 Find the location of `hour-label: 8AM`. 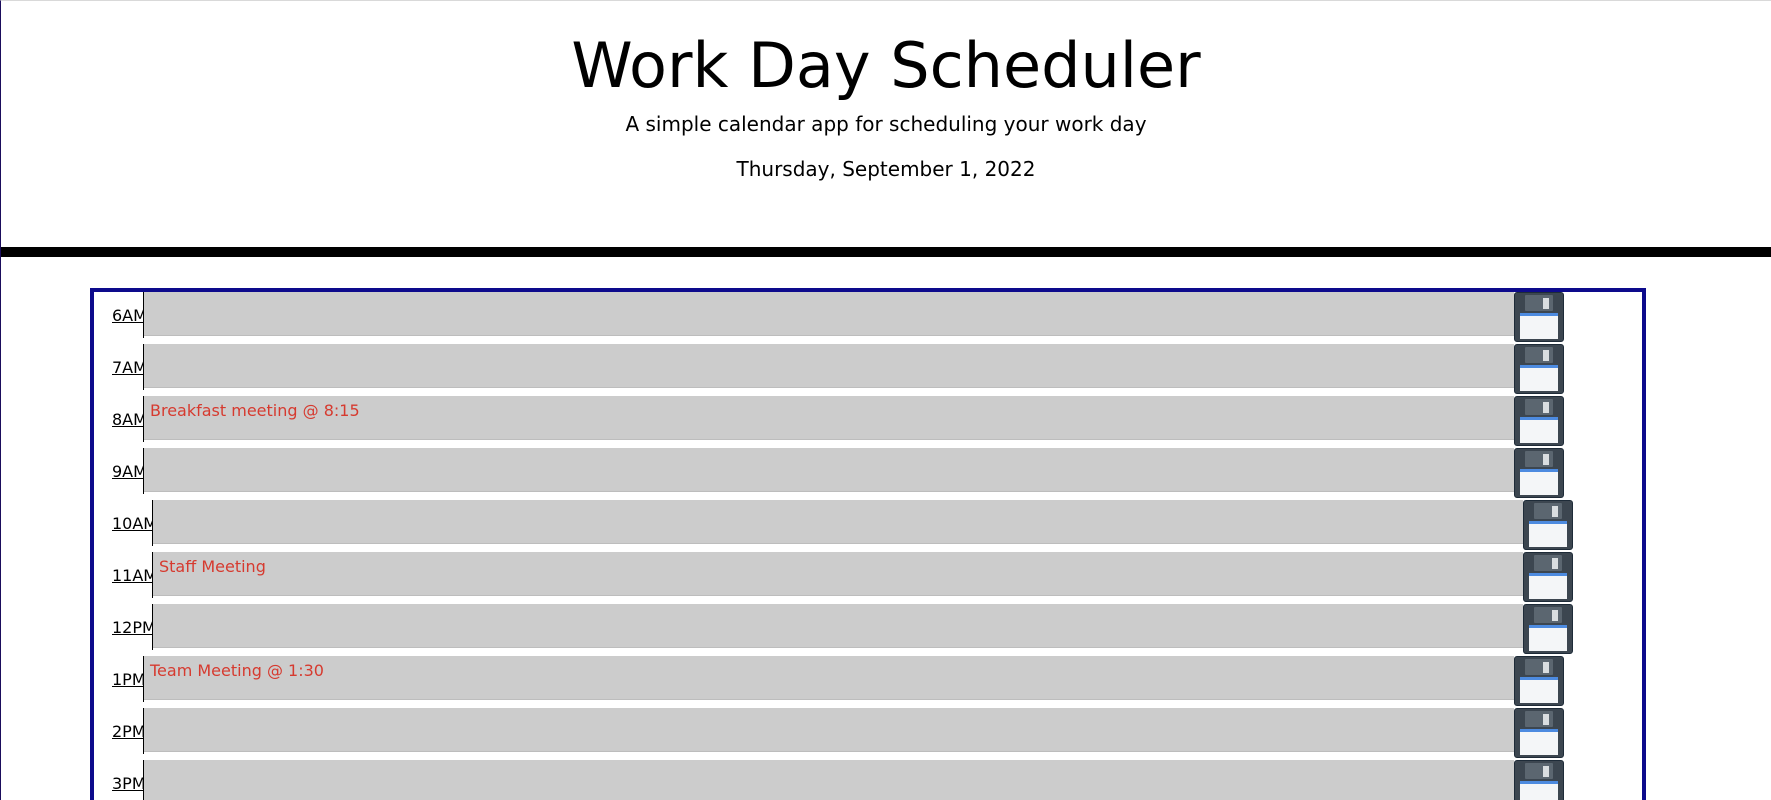

hour-label: 8AM is located at coordinates (129, 419).